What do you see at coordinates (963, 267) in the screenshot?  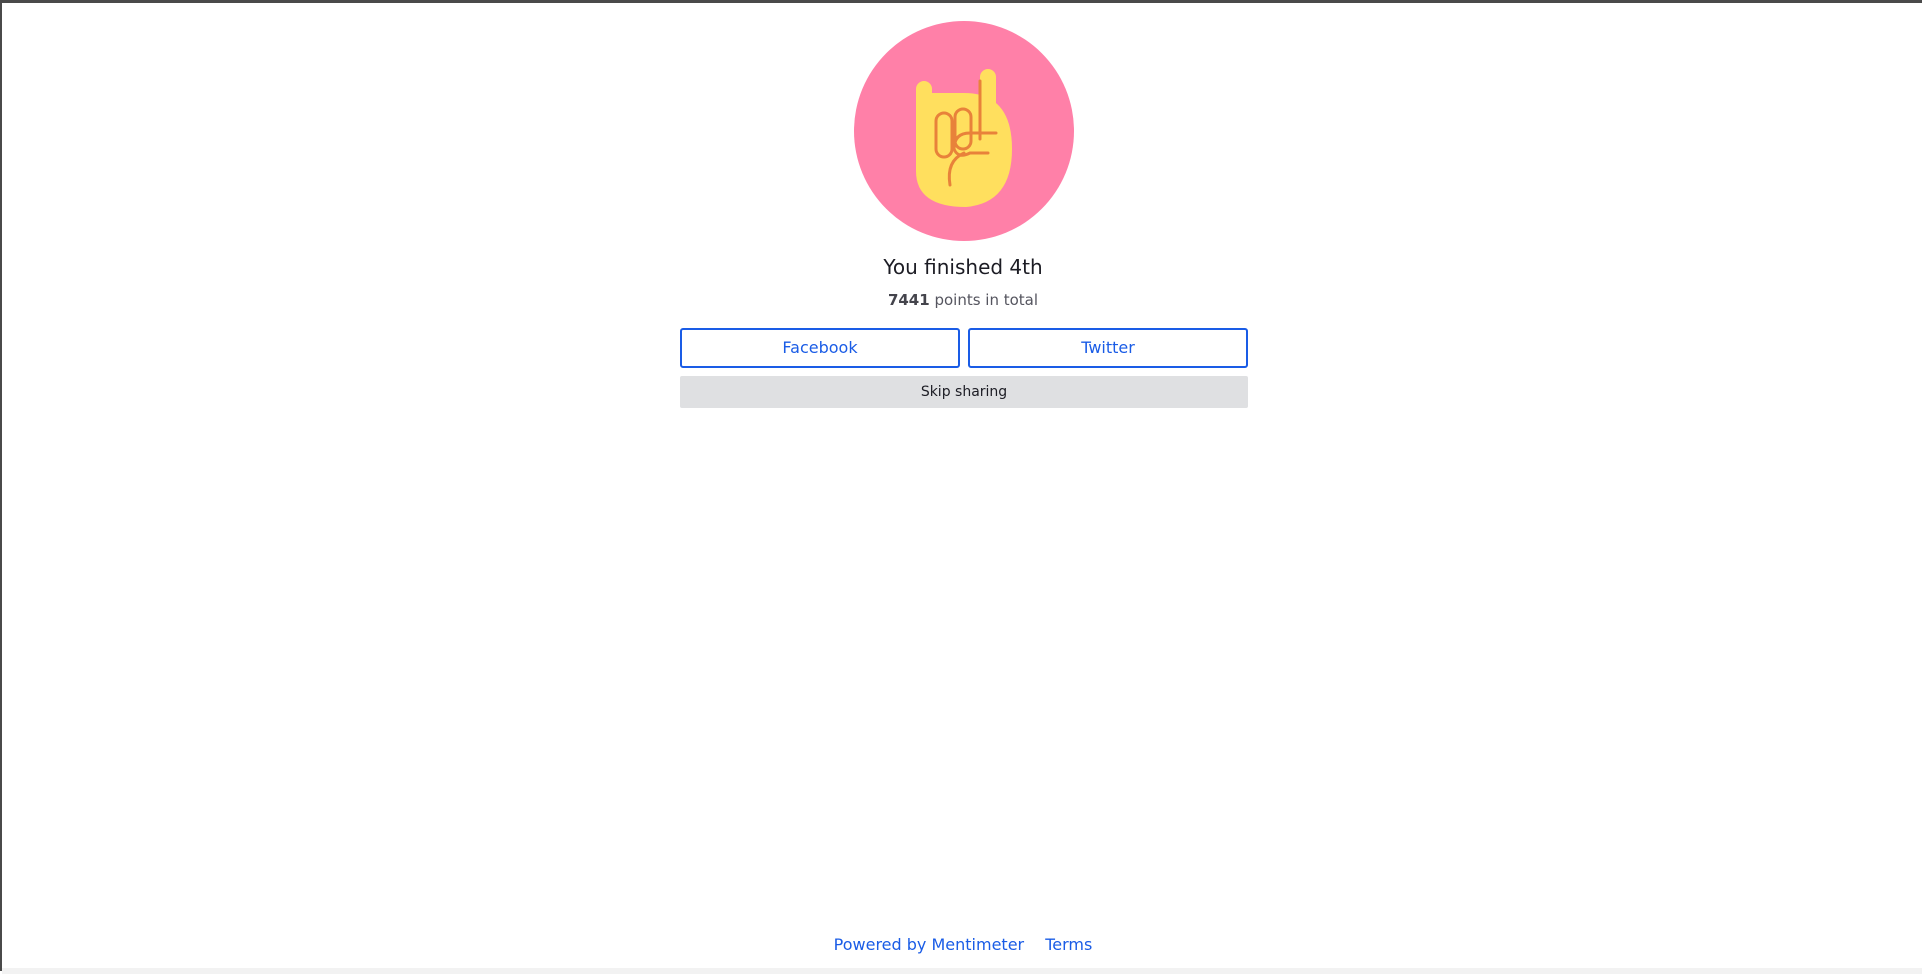 I see `result-title: You finished 4th` at bounding box center [963, 267].